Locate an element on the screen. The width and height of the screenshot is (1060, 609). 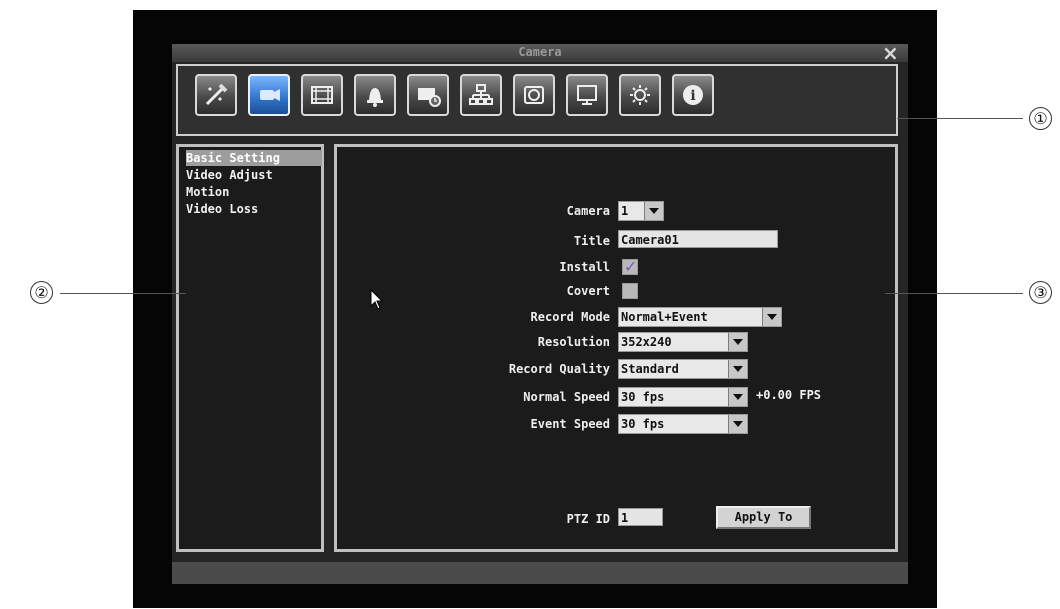
title-field: Camera01 is located at coordinates (698, 239).